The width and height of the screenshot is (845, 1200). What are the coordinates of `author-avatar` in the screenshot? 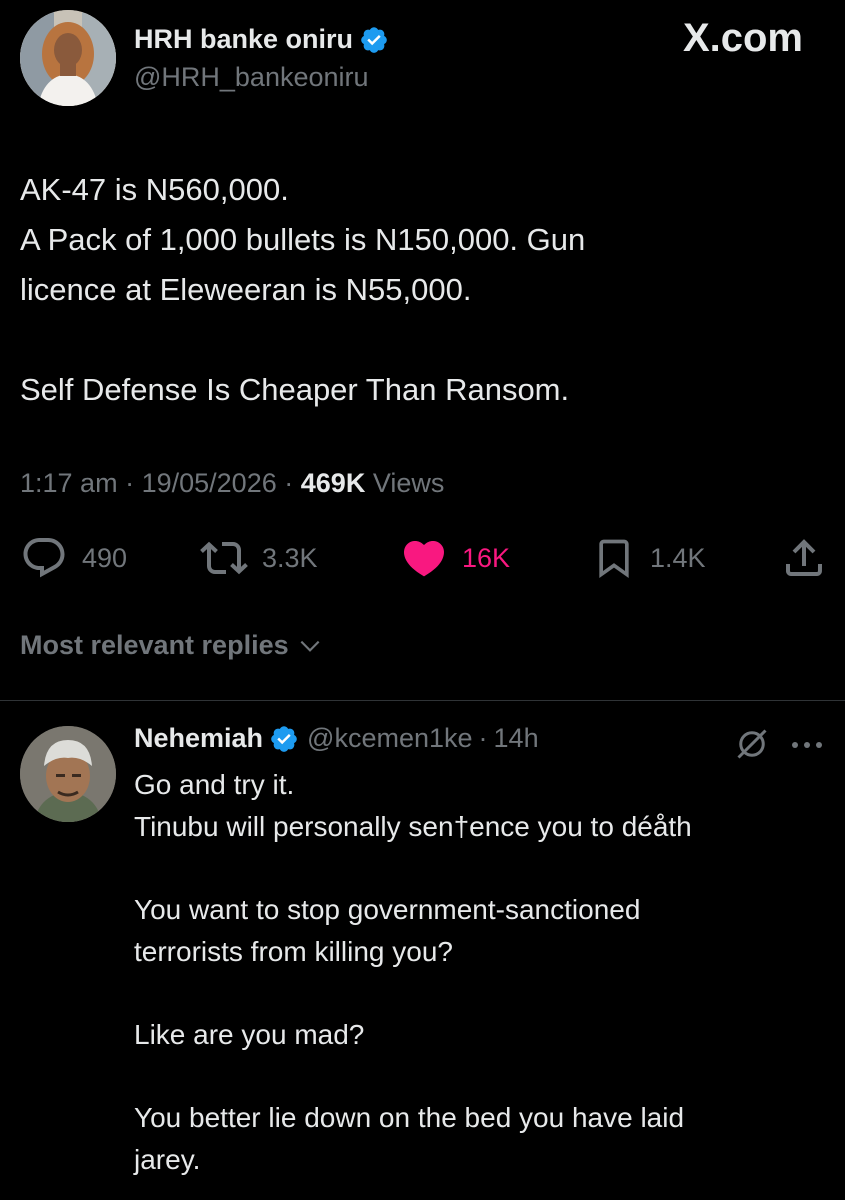 It's located at (68, 58).